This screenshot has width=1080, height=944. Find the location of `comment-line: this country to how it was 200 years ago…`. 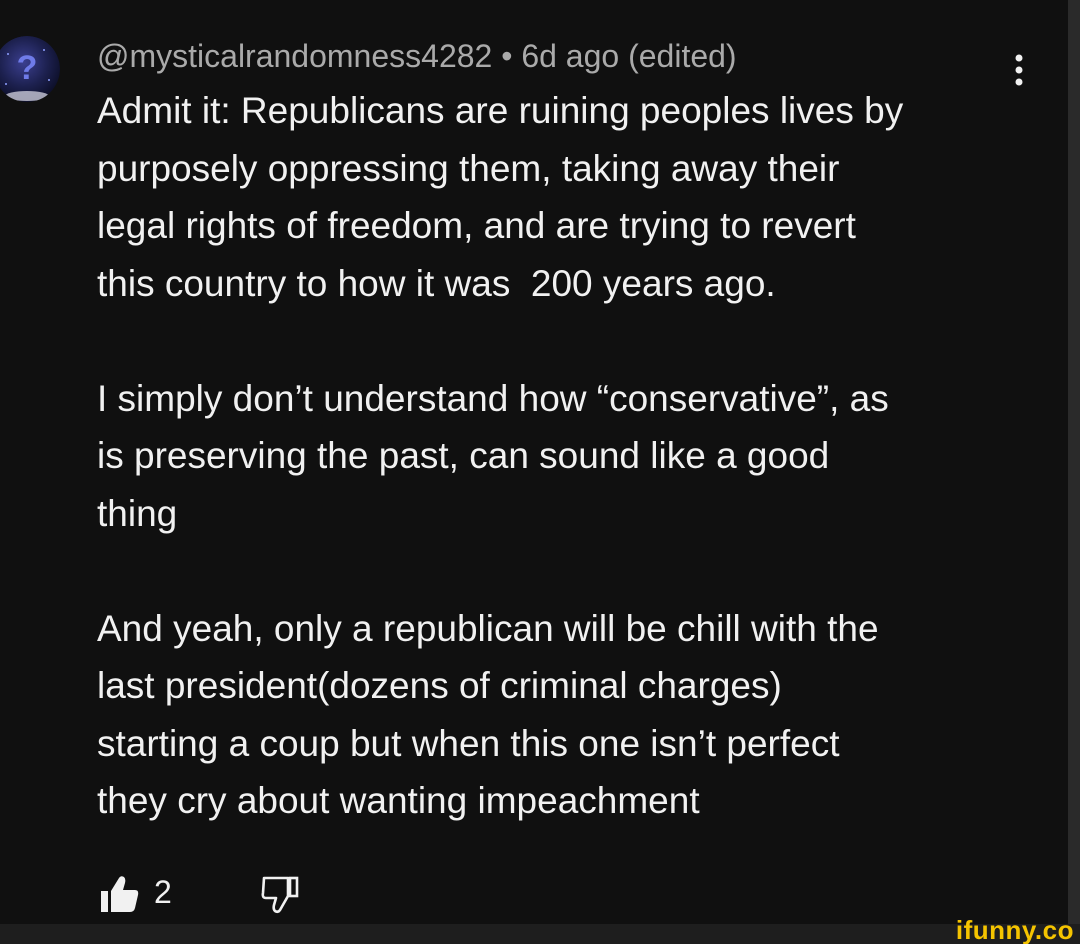

comment-line: this country to how it was 200 years ago… is located at coordinates (436, 283).